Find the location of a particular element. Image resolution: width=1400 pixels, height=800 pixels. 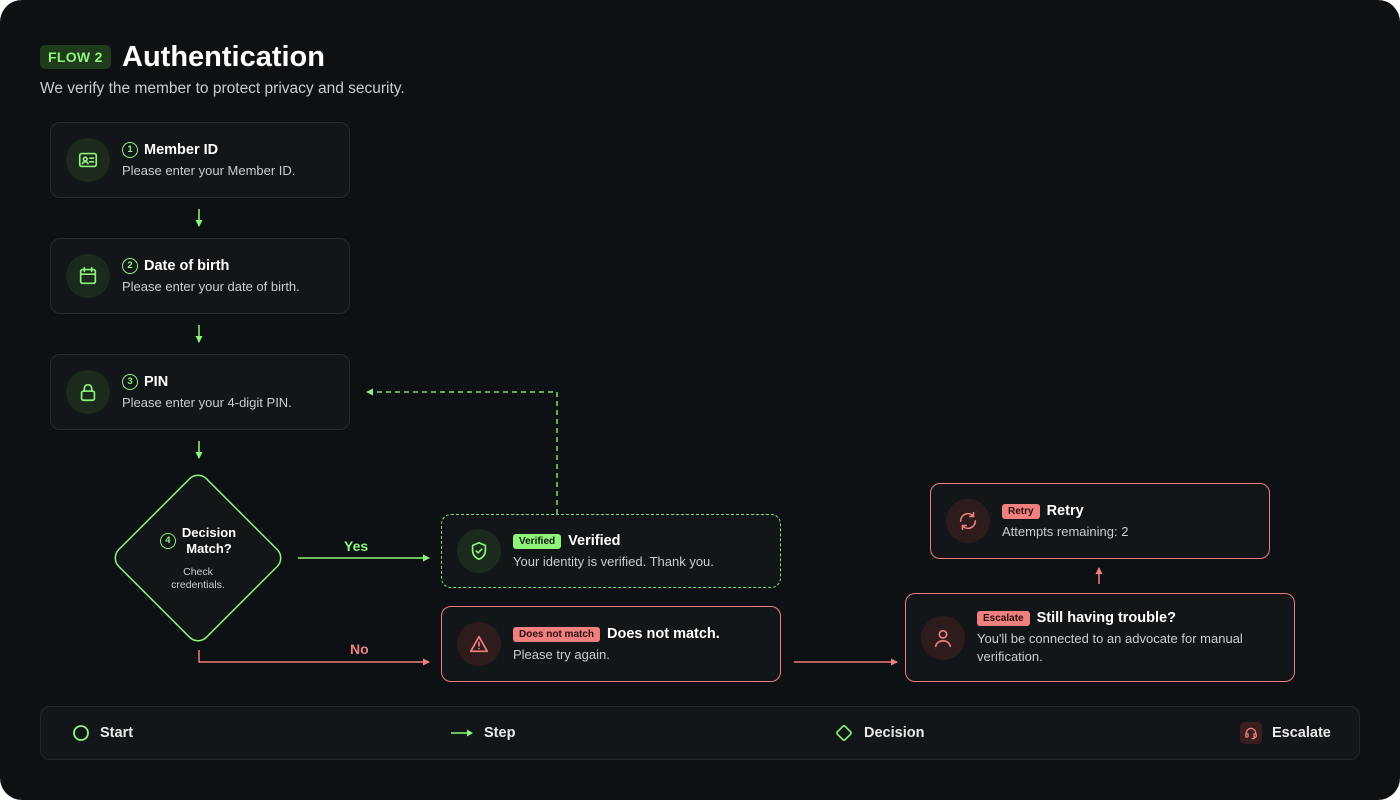

step-title: 3 PIN is located at coordinates (145, 382).